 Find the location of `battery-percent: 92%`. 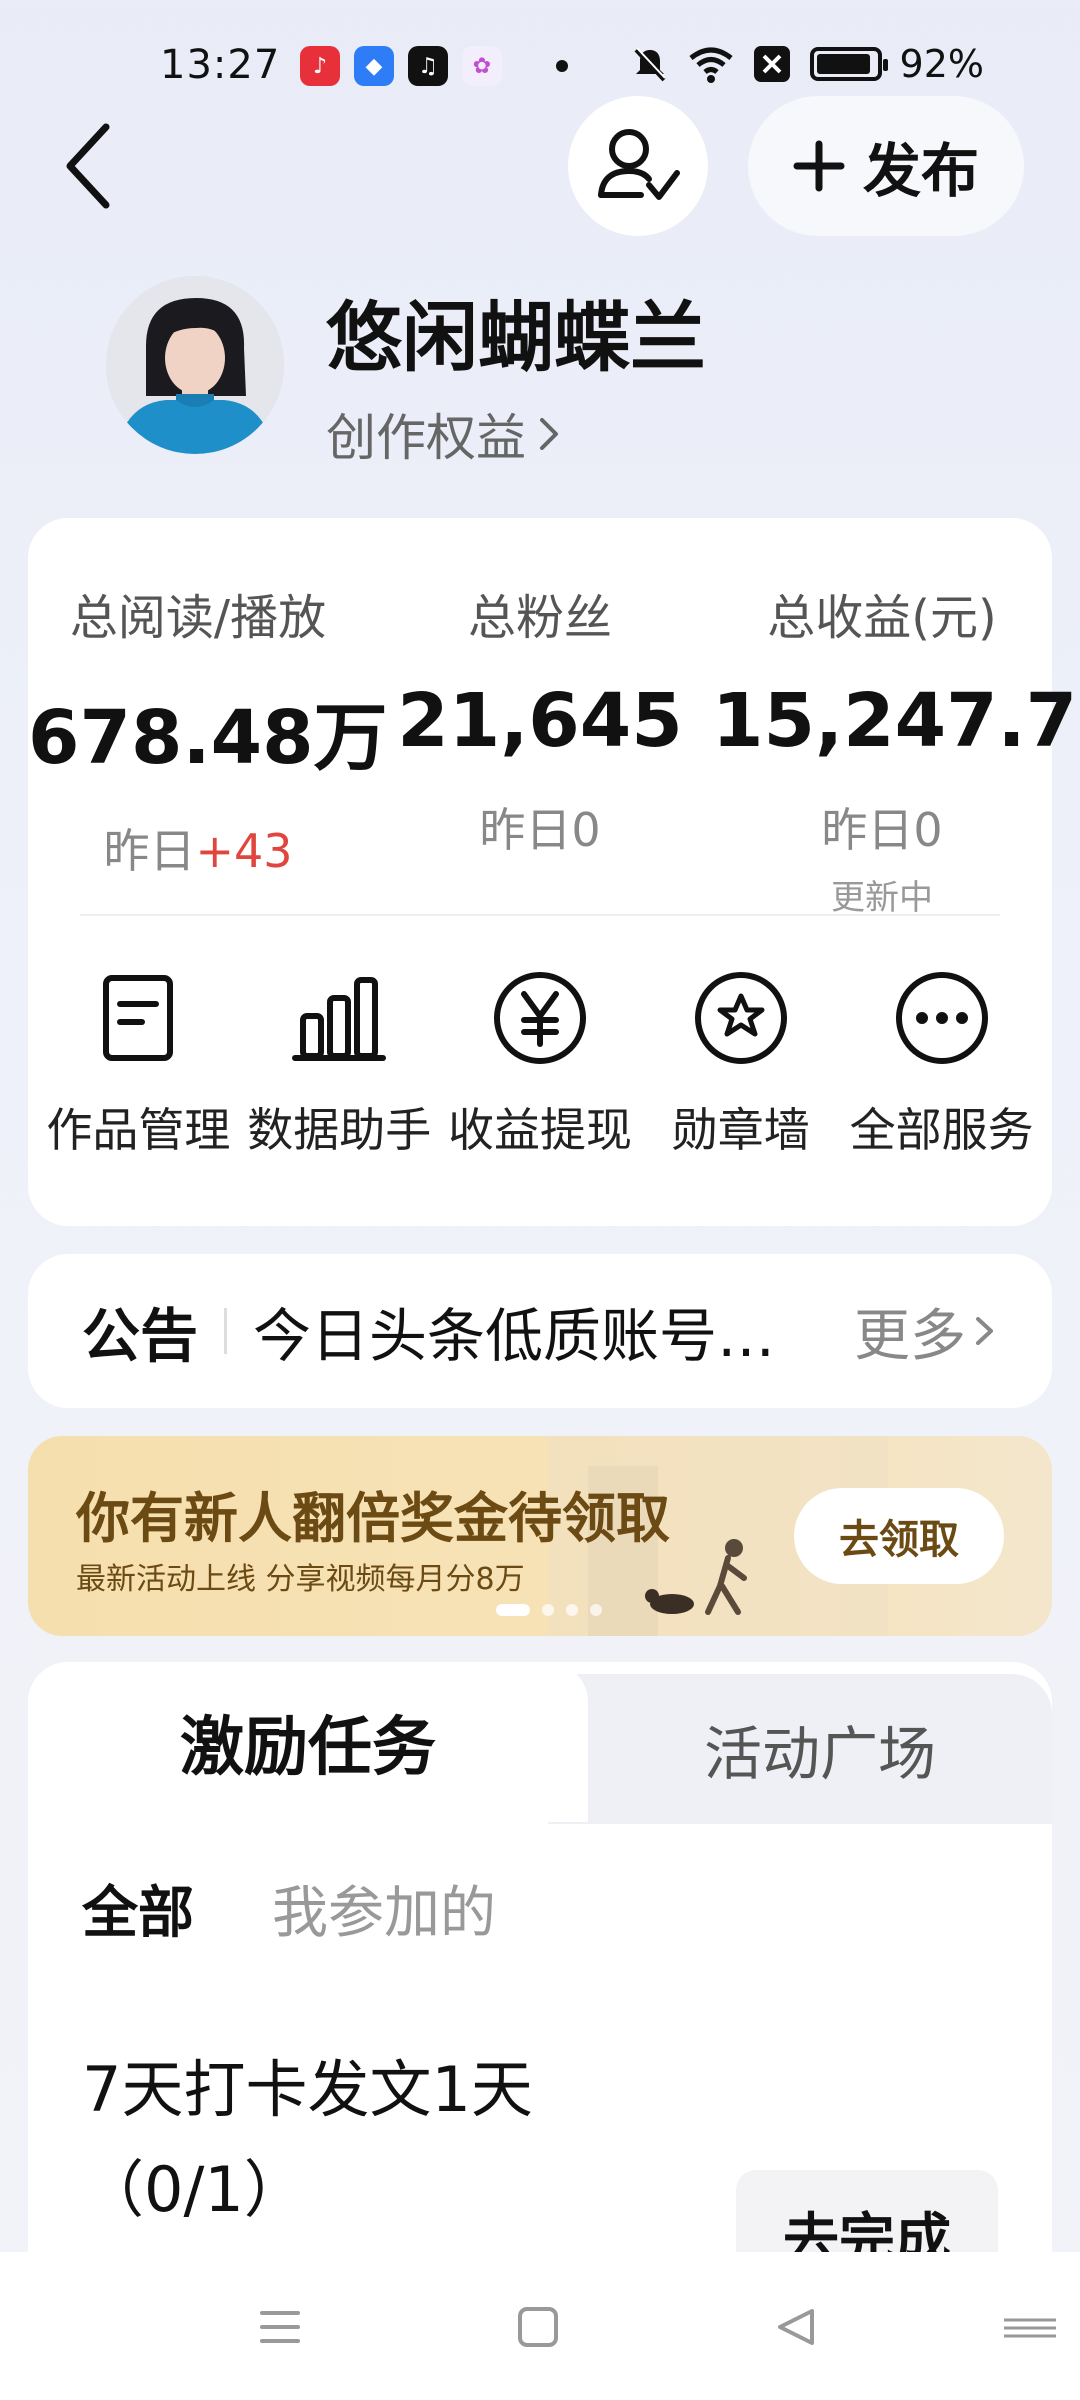

battery-percent: 92% is located at coordinates (941, 64).